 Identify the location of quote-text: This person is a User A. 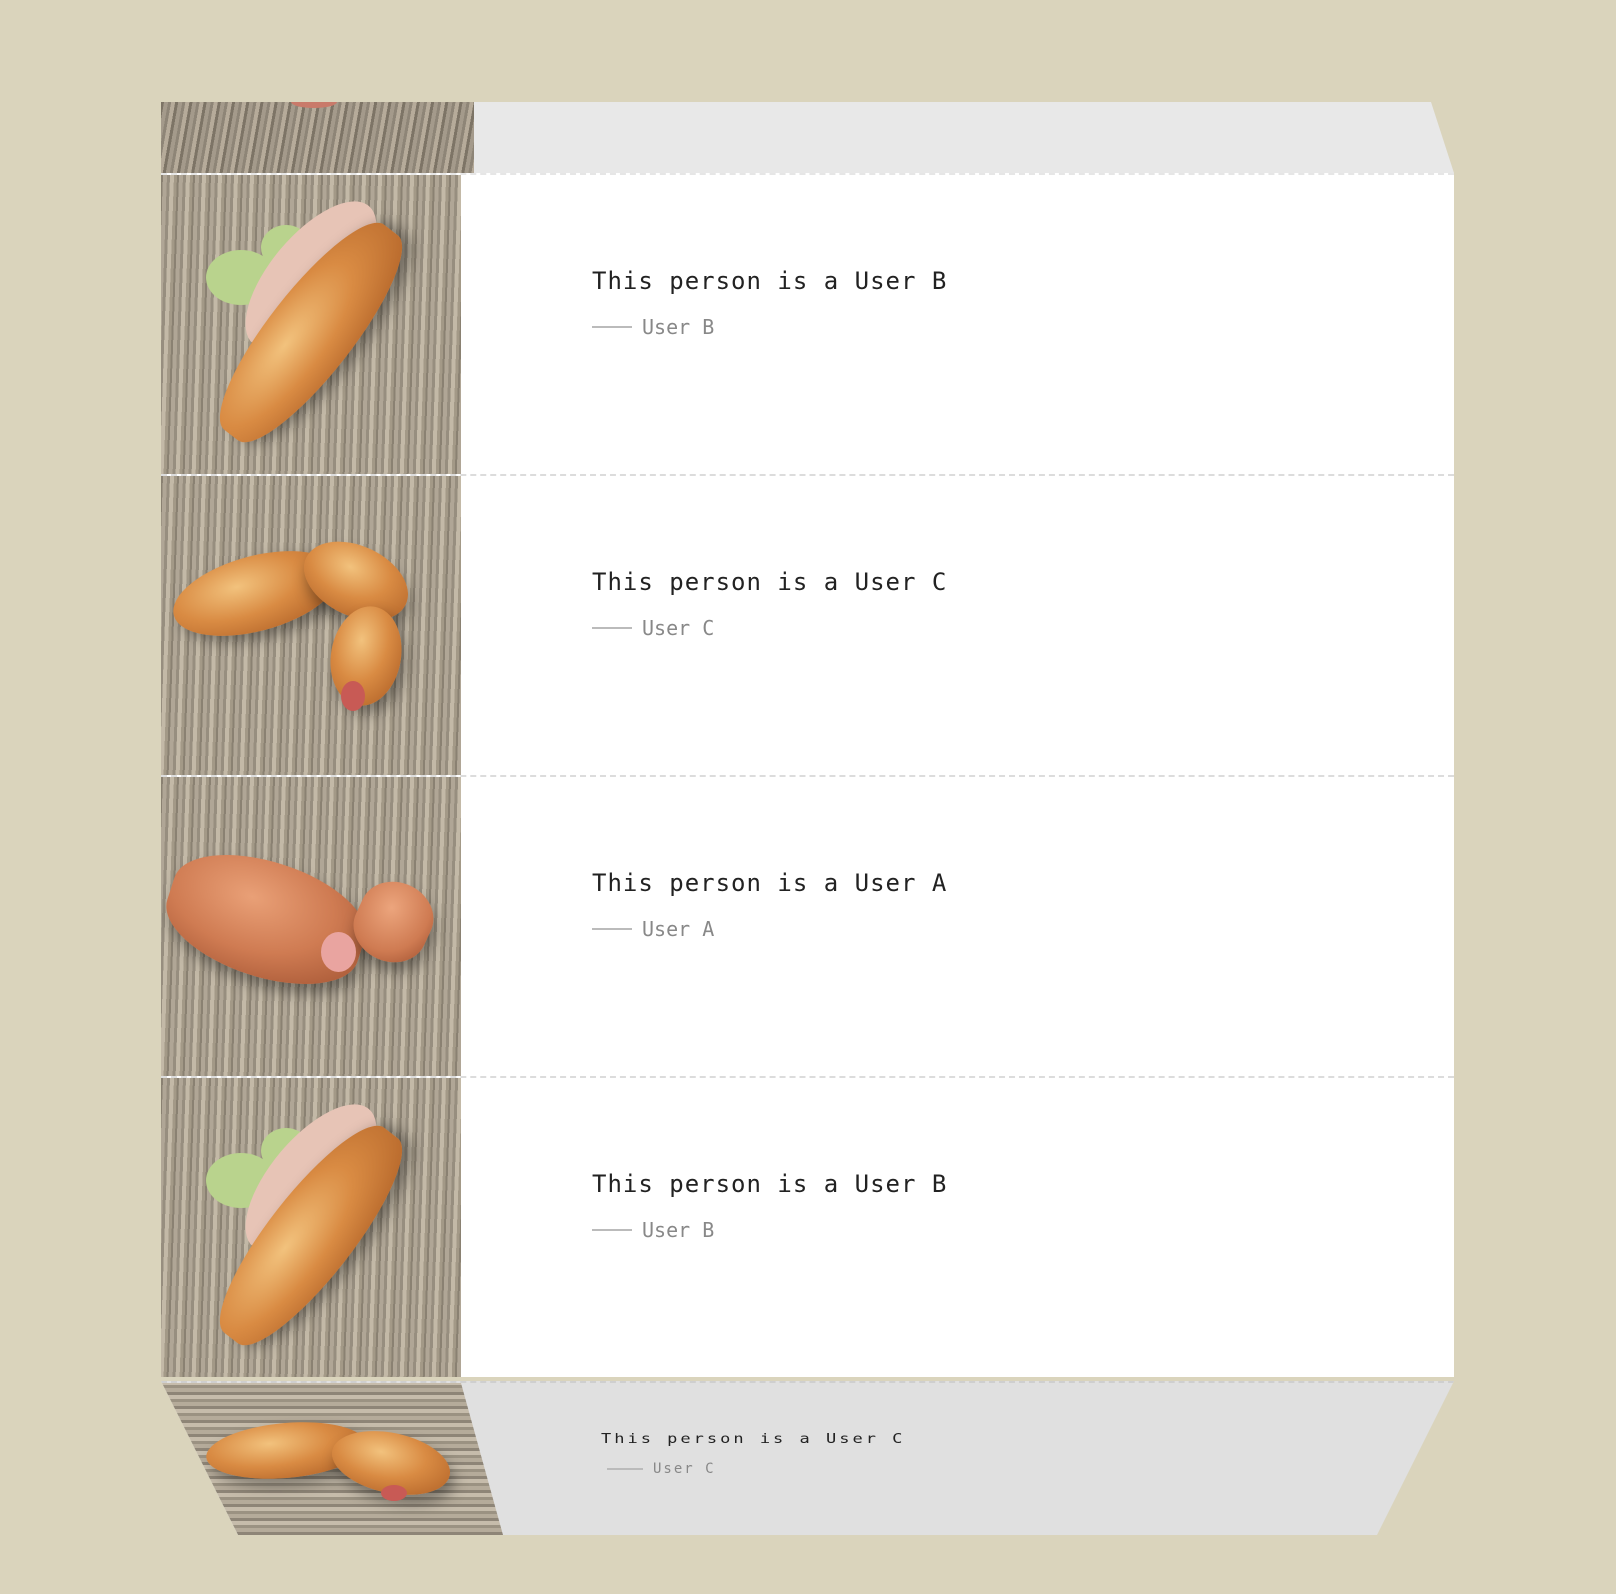
(770, 883).